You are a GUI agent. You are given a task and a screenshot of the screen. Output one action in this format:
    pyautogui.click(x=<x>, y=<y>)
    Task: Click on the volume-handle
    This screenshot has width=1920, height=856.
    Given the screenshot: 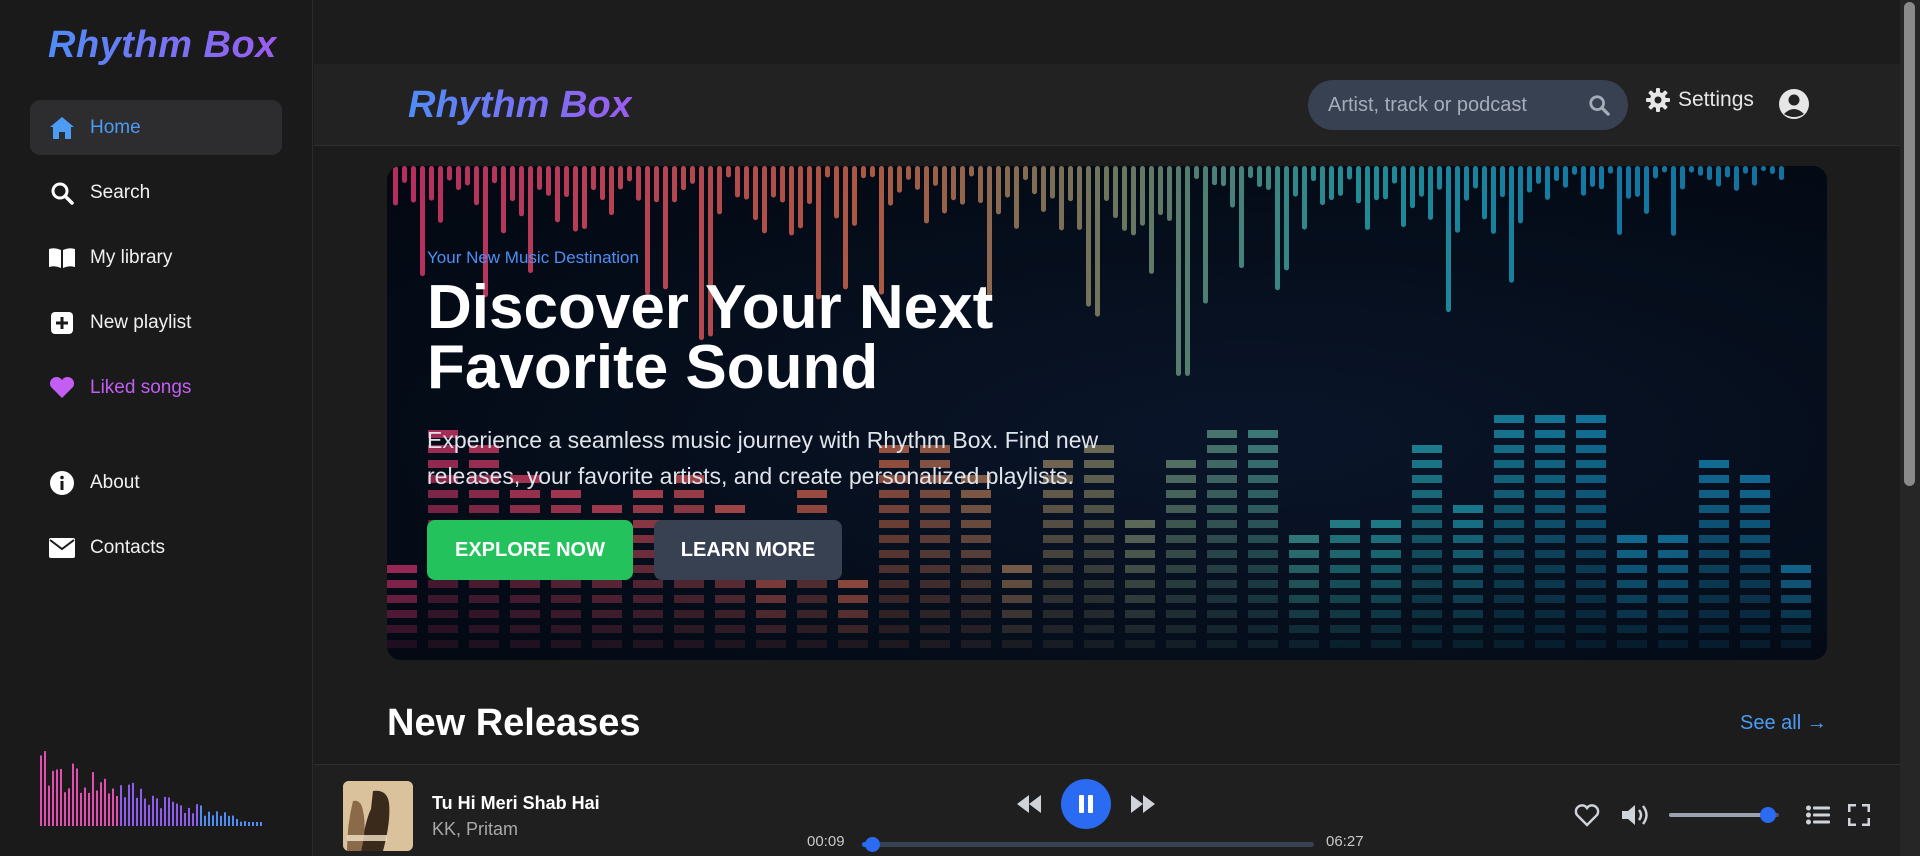 What is the action you would take?
    pyautogui.click(x=1768, y=815)
    